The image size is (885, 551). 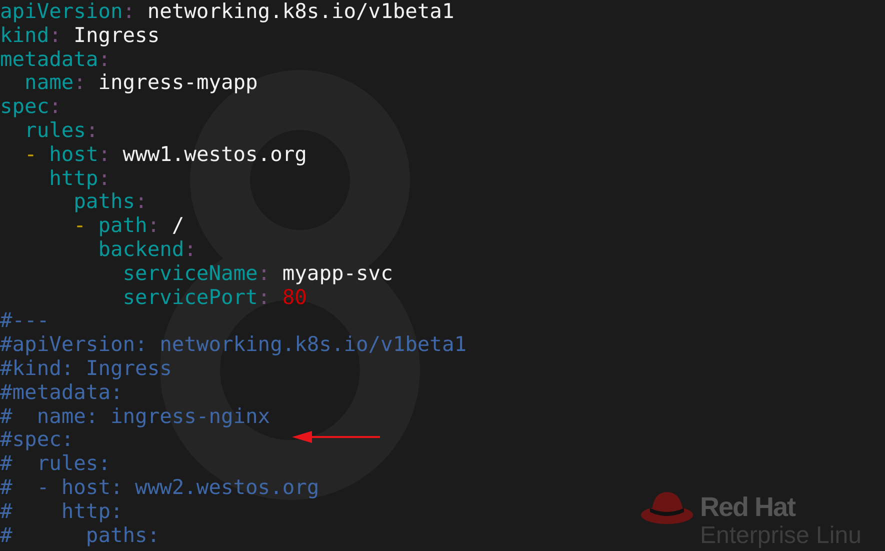 What do you see at coordinates (227, 12) in the screenshot?
I see `code-line: apiVersion: networking.k8s.io/v1beta1` at bounding box center [227, 12].